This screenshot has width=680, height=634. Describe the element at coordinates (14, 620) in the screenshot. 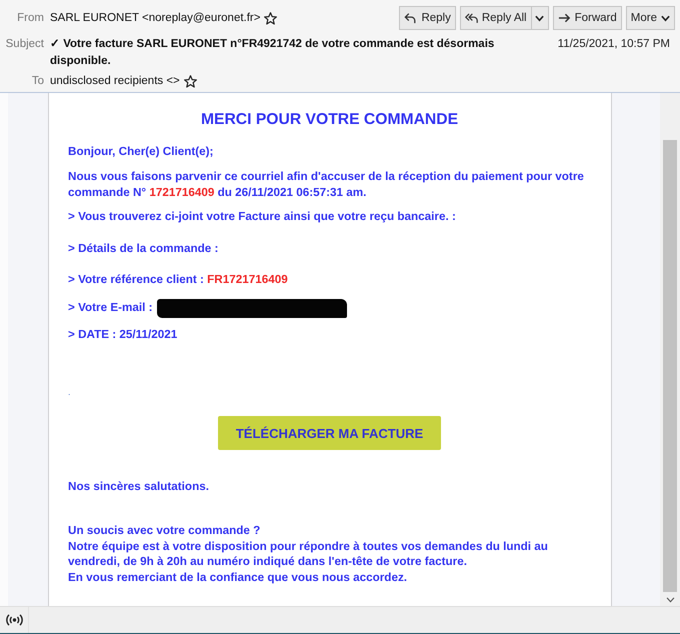

I see `broadcast-icon` at that location.